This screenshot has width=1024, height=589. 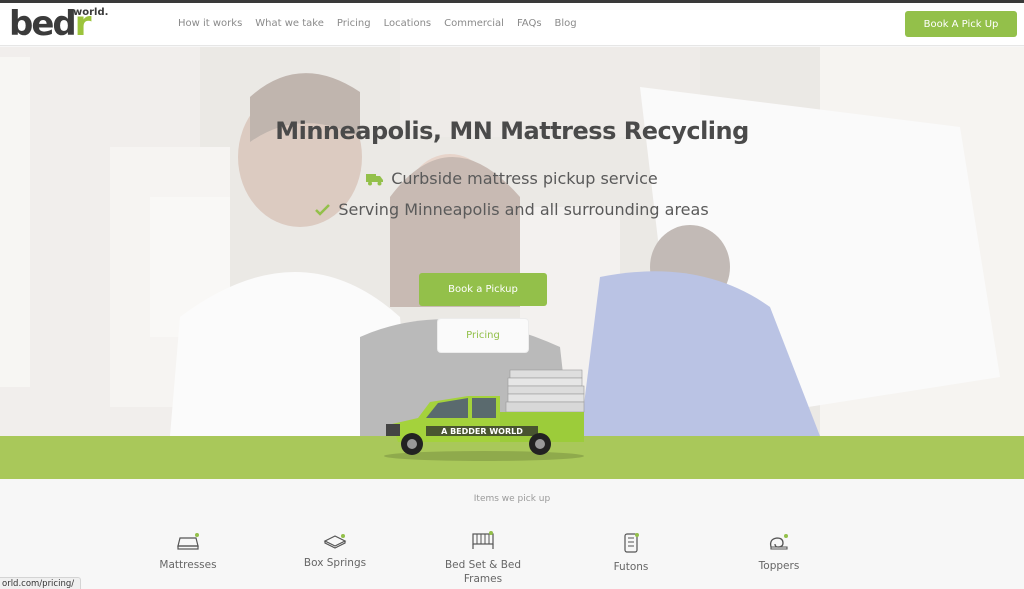 What do you see at coordinates (354, 23) in the screenshot?
I see `nav-pricing: Pricing` at bounding box center [354, 23].